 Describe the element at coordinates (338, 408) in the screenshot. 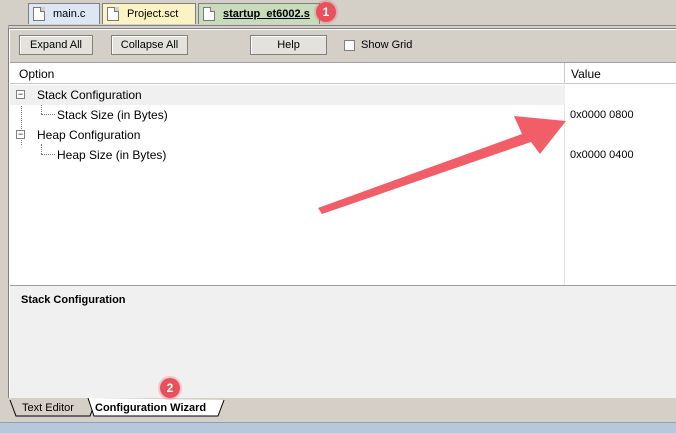

I see `view-tab-bar: Text Editor Configuration Wizard` at that location.